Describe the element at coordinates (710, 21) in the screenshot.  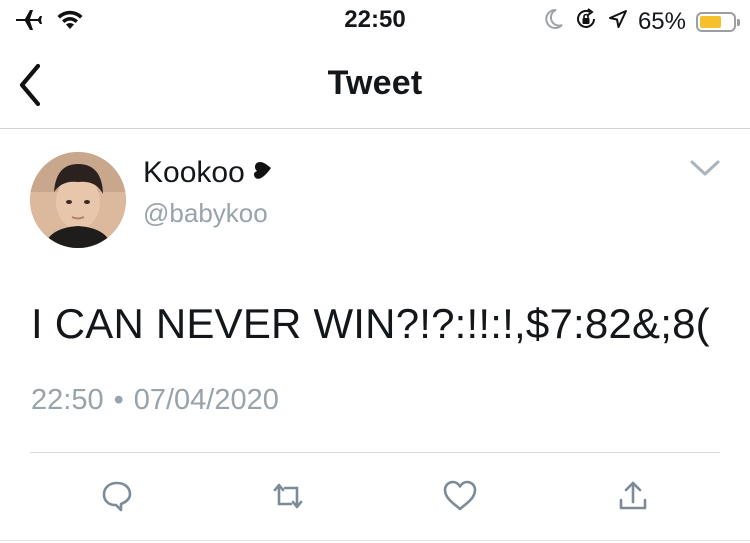
I see `battery-fill` at that location.